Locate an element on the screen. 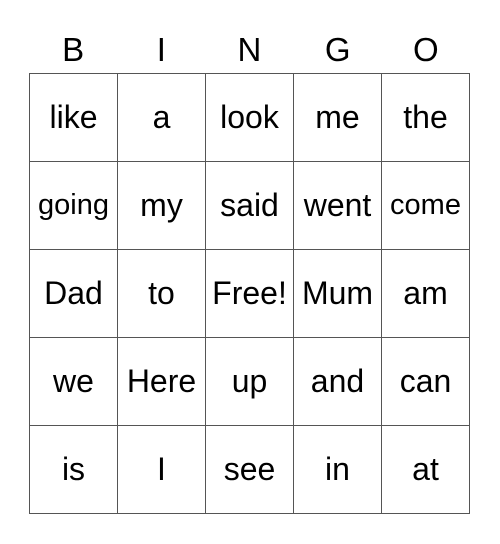  bingo-cell: a is located at coordinates (161, 117).